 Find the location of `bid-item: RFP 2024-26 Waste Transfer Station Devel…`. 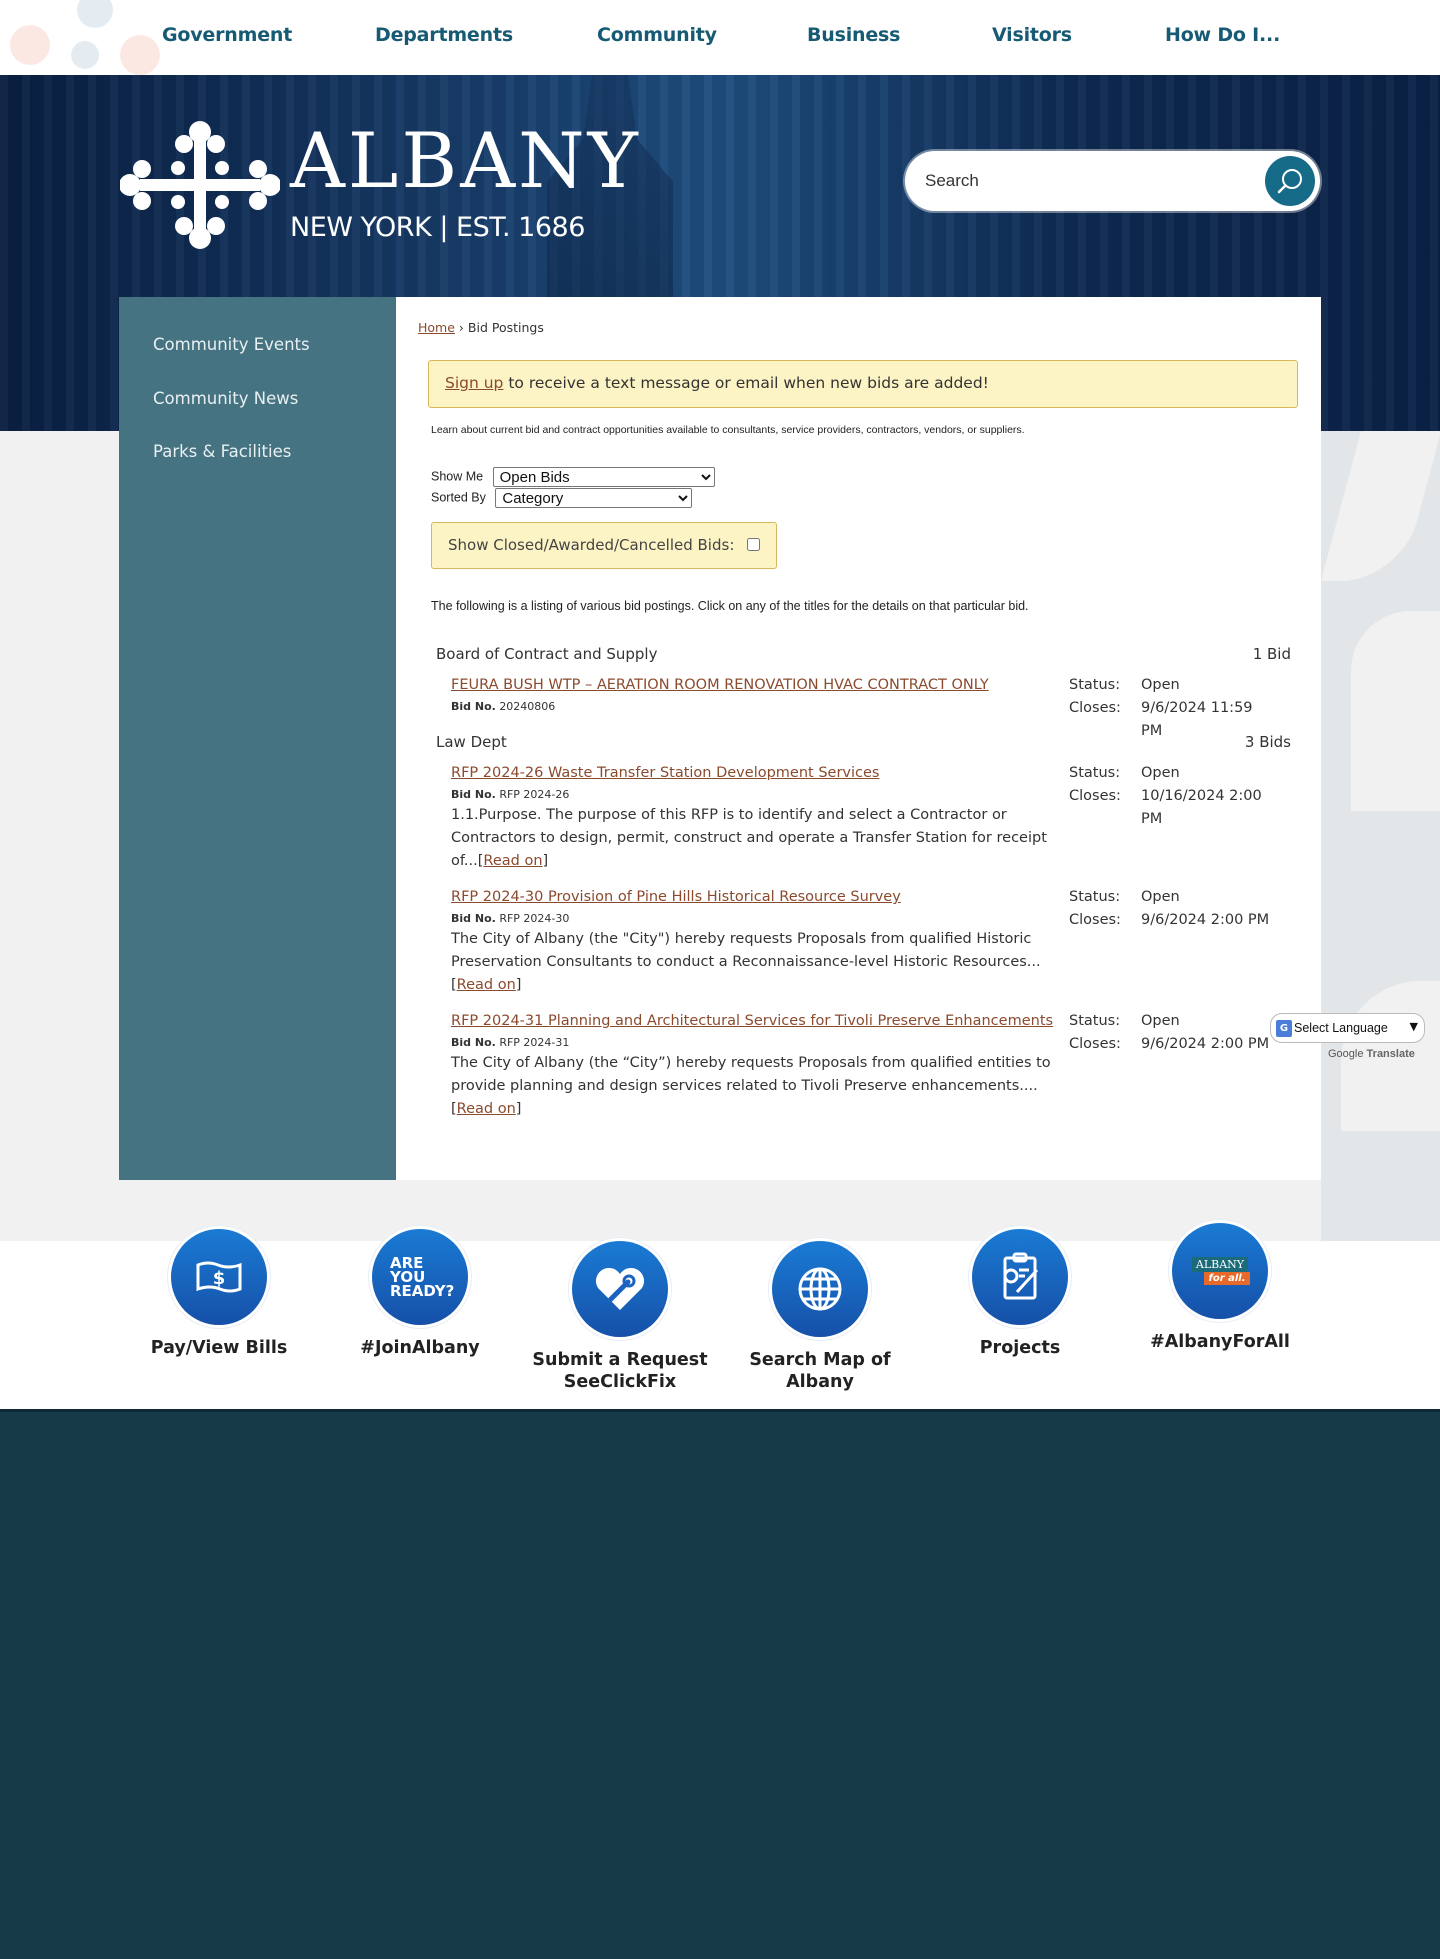

bid-item: RFP 2024-26 Waste Transfer Station Devel… is located at coordinates (871, 817).